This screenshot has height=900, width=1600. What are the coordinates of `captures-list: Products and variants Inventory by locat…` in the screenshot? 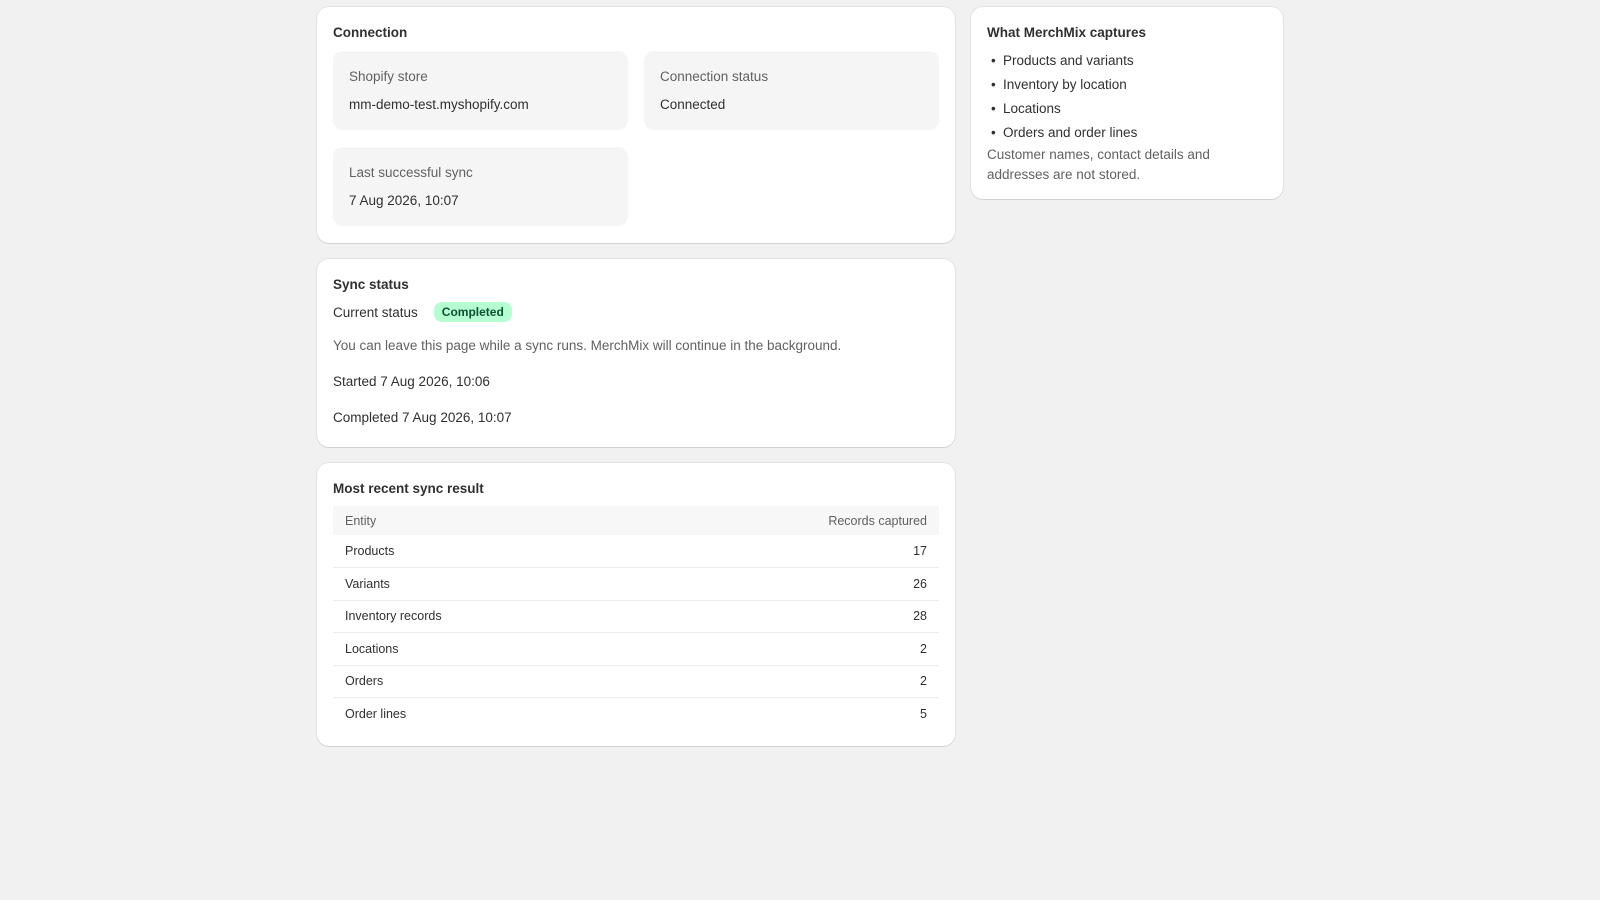 It's located at (1127, 97).